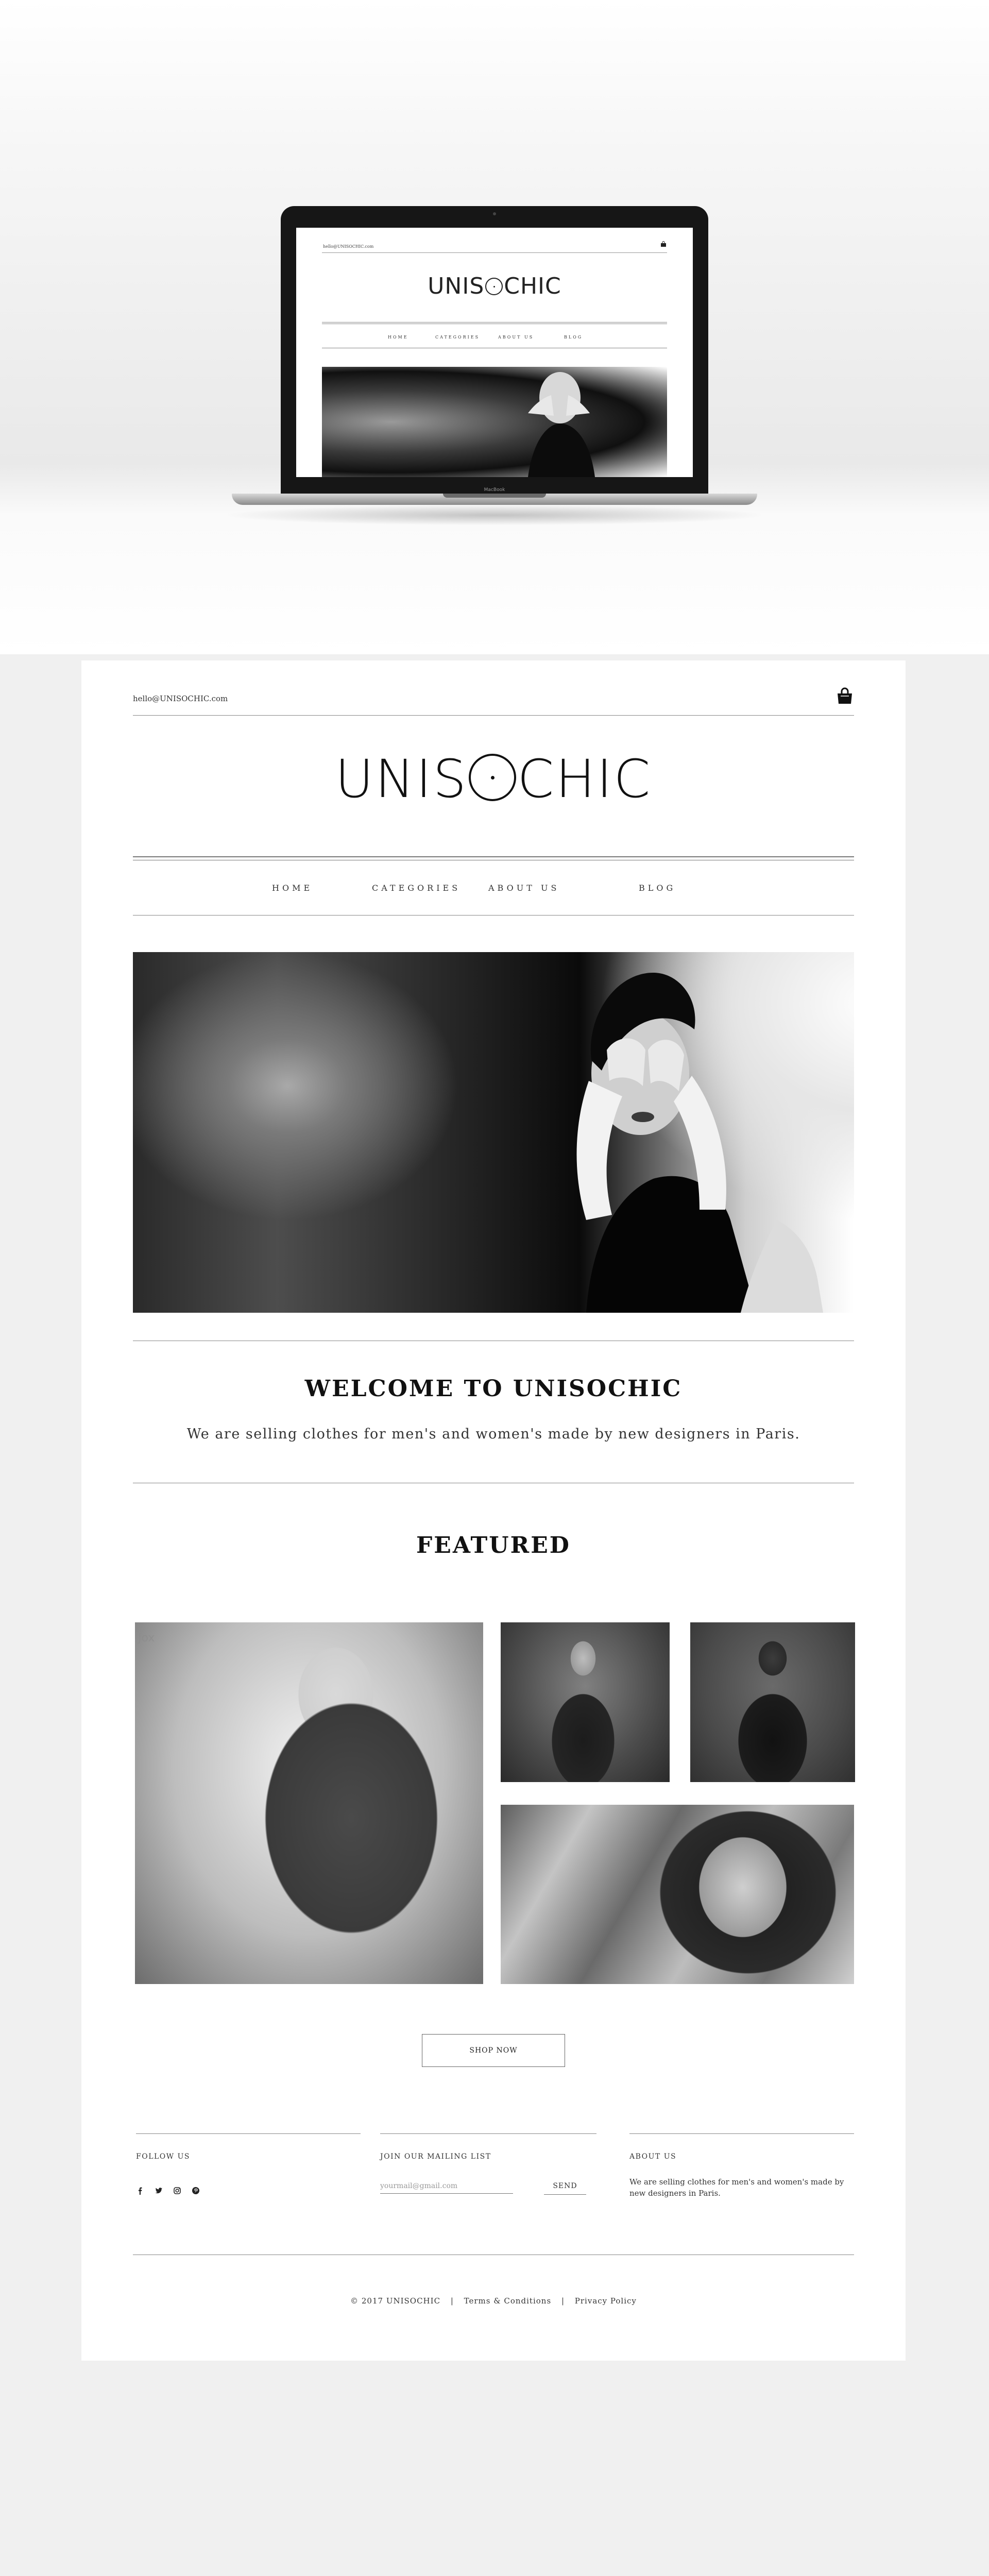  I want to click on nav-item-blog: BLOG, so click(657, 888).